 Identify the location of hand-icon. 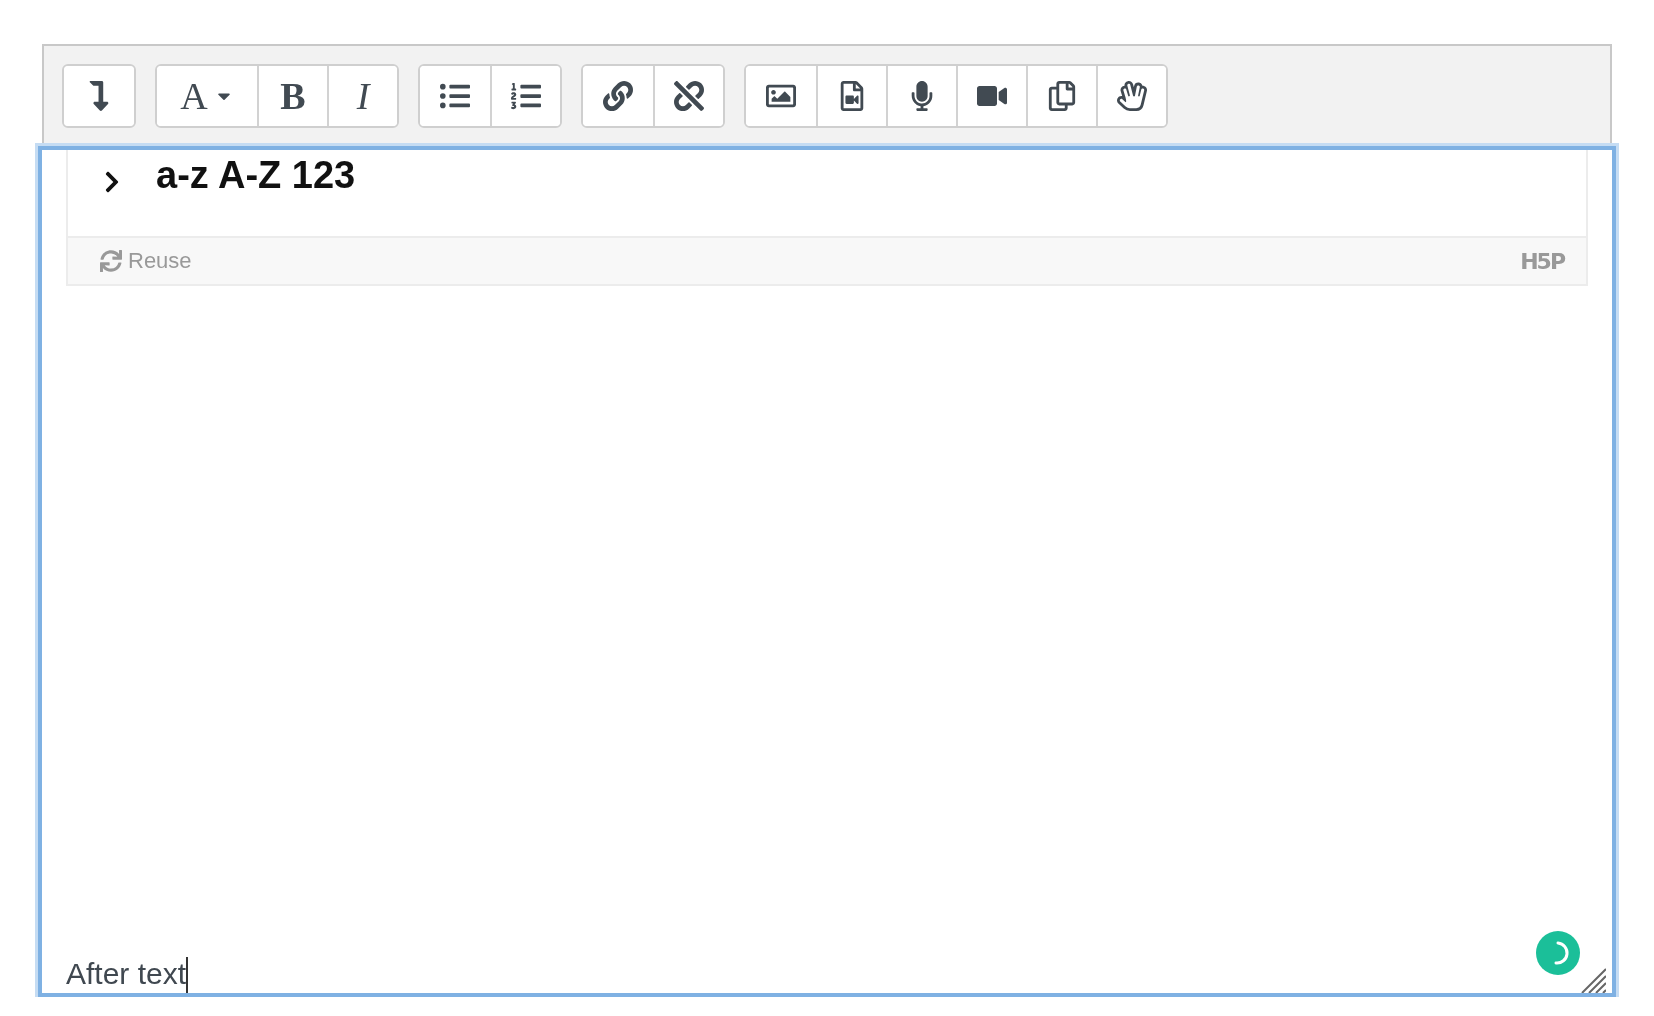
(1132, 96).